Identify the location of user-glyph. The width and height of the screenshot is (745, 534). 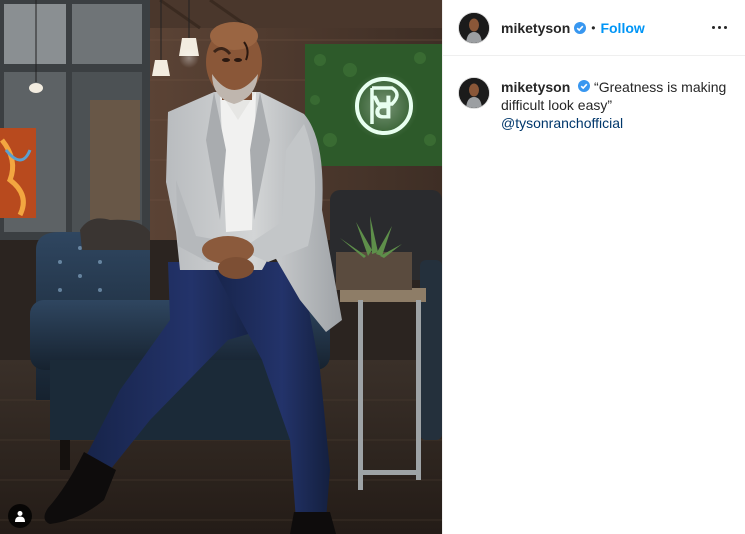
(20, 516).